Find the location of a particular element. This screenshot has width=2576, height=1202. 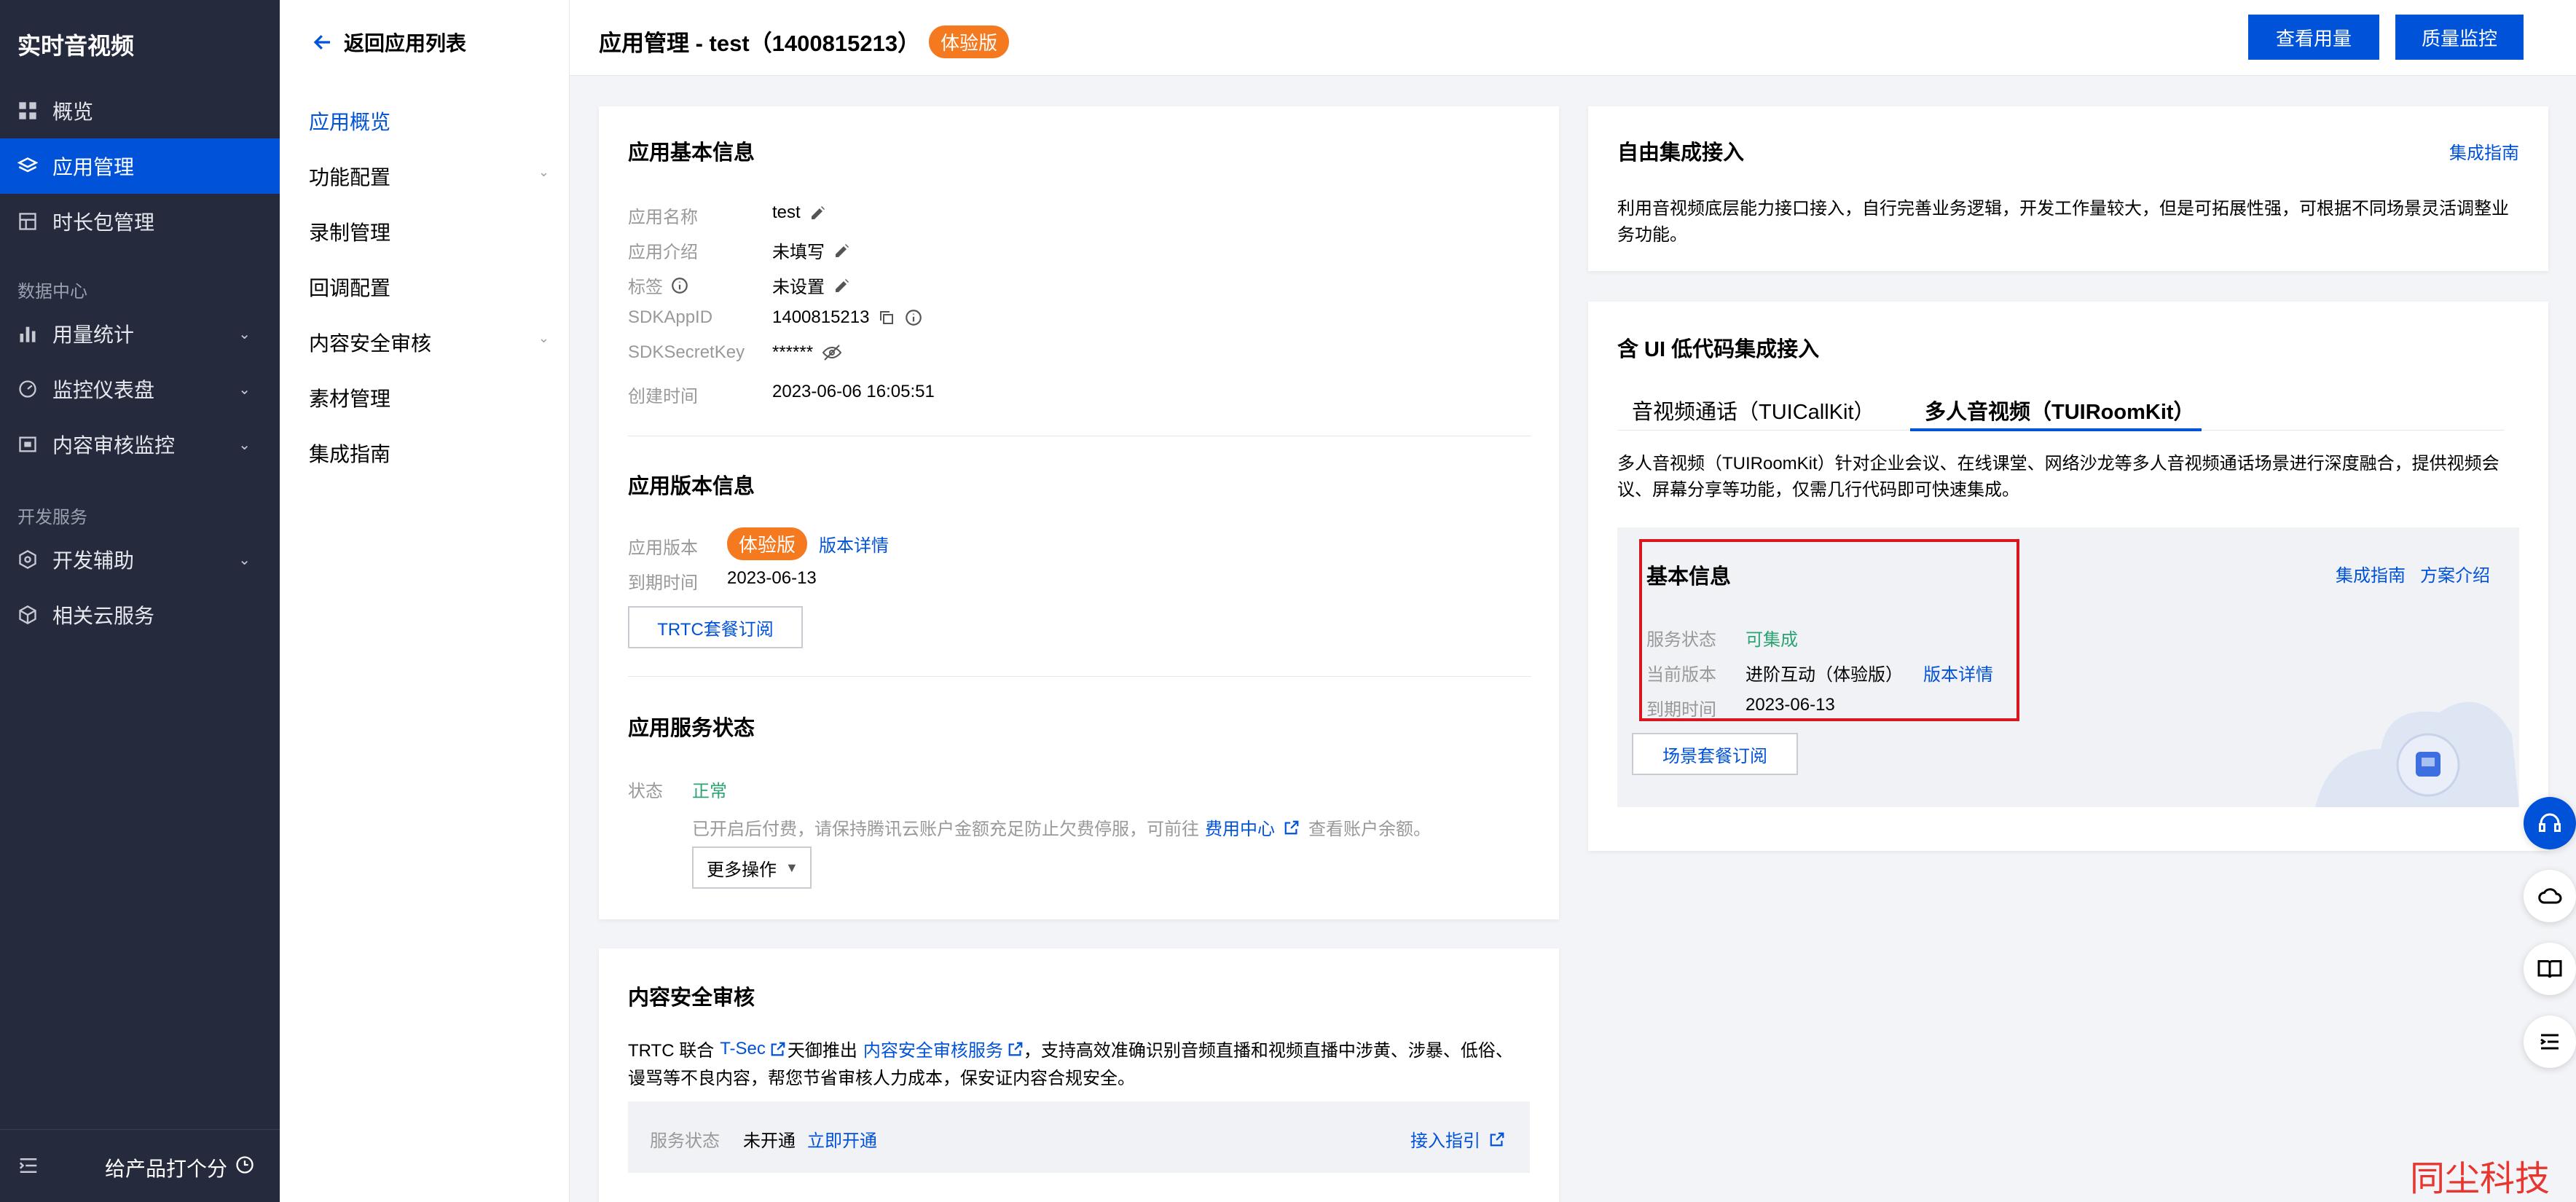

subnav-content-audit: 内容安全审核 ⌄ is located at coordinates (429, 342).